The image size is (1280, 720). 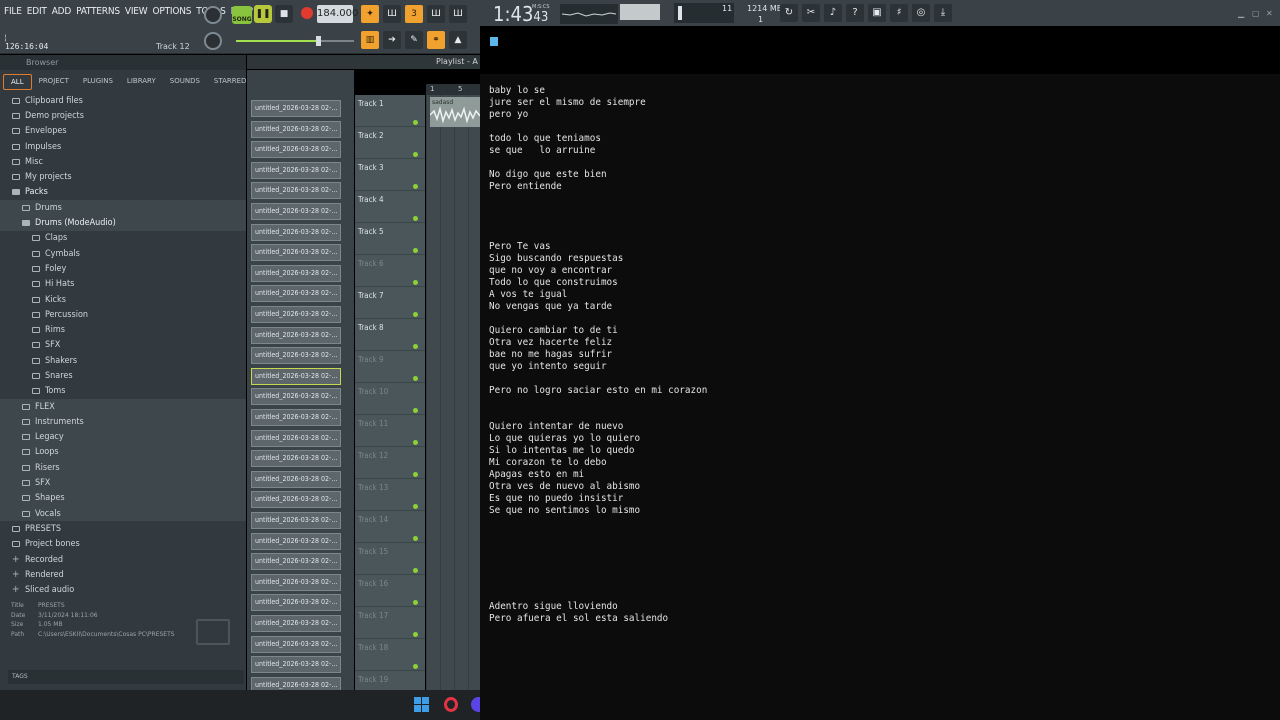 I want to click on browser-item: + Recorded, so click(x=123, y=559).